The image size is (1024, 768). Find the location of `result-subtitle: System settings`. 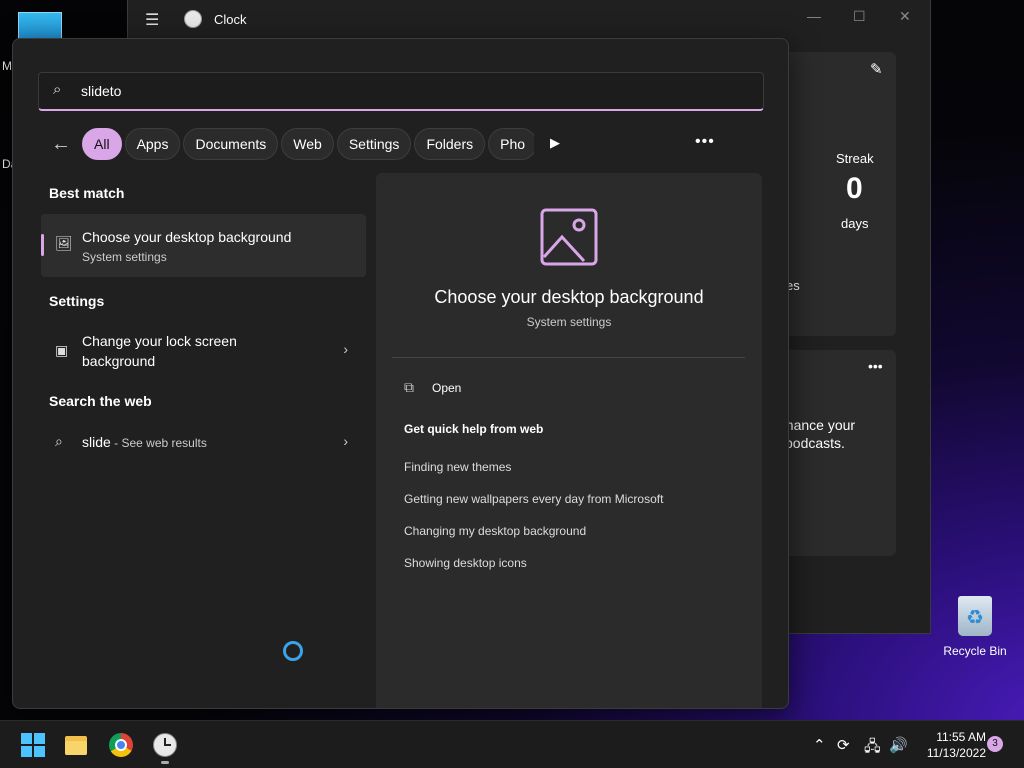

result-subtitle: System settings is located at coordinates (124, 257).